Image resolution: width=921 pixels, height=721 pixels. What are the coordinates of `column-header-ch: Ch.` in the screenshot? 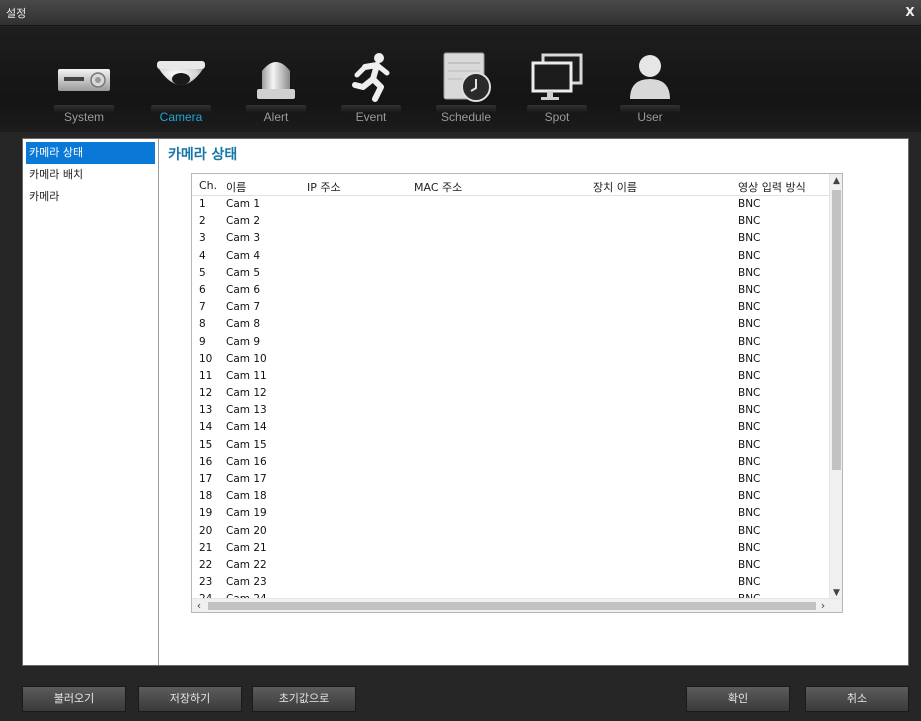 It's located at (208, 185).